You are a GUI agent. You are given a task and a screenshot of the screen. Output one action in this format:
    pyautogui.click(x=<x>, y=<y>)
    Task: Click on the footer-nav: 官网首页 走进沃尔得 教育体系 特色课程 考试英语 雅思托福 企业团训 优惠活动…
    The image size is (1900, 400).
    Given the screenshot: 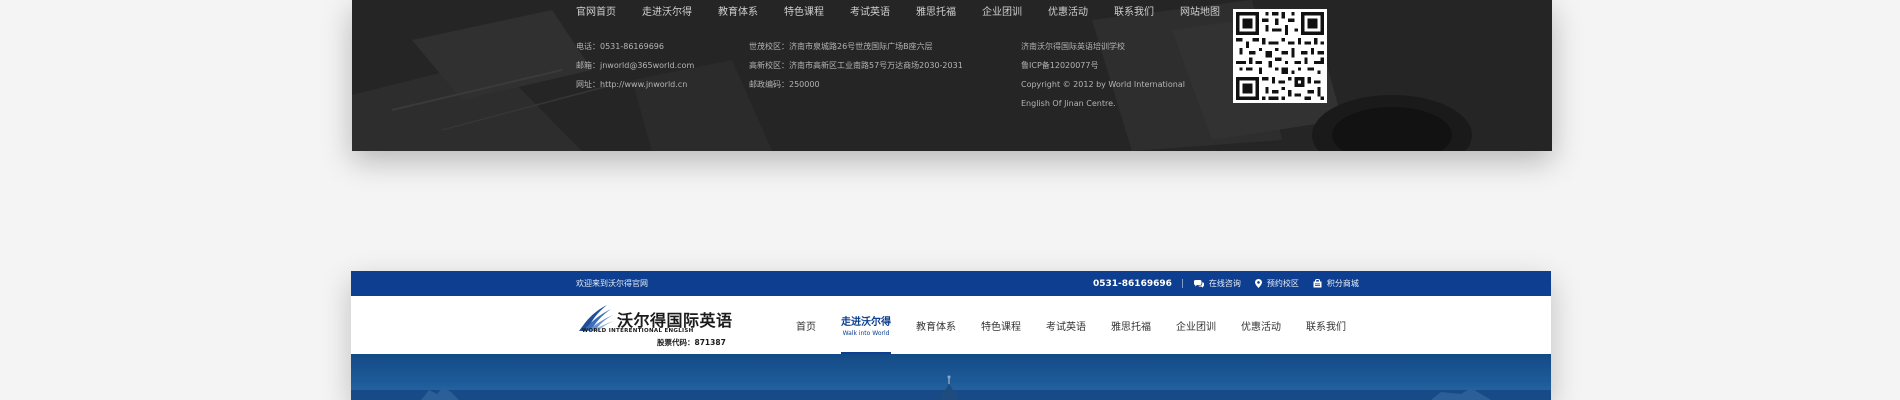 What is the action you would take?
    pyautogui.click(x=898, y=13)
    